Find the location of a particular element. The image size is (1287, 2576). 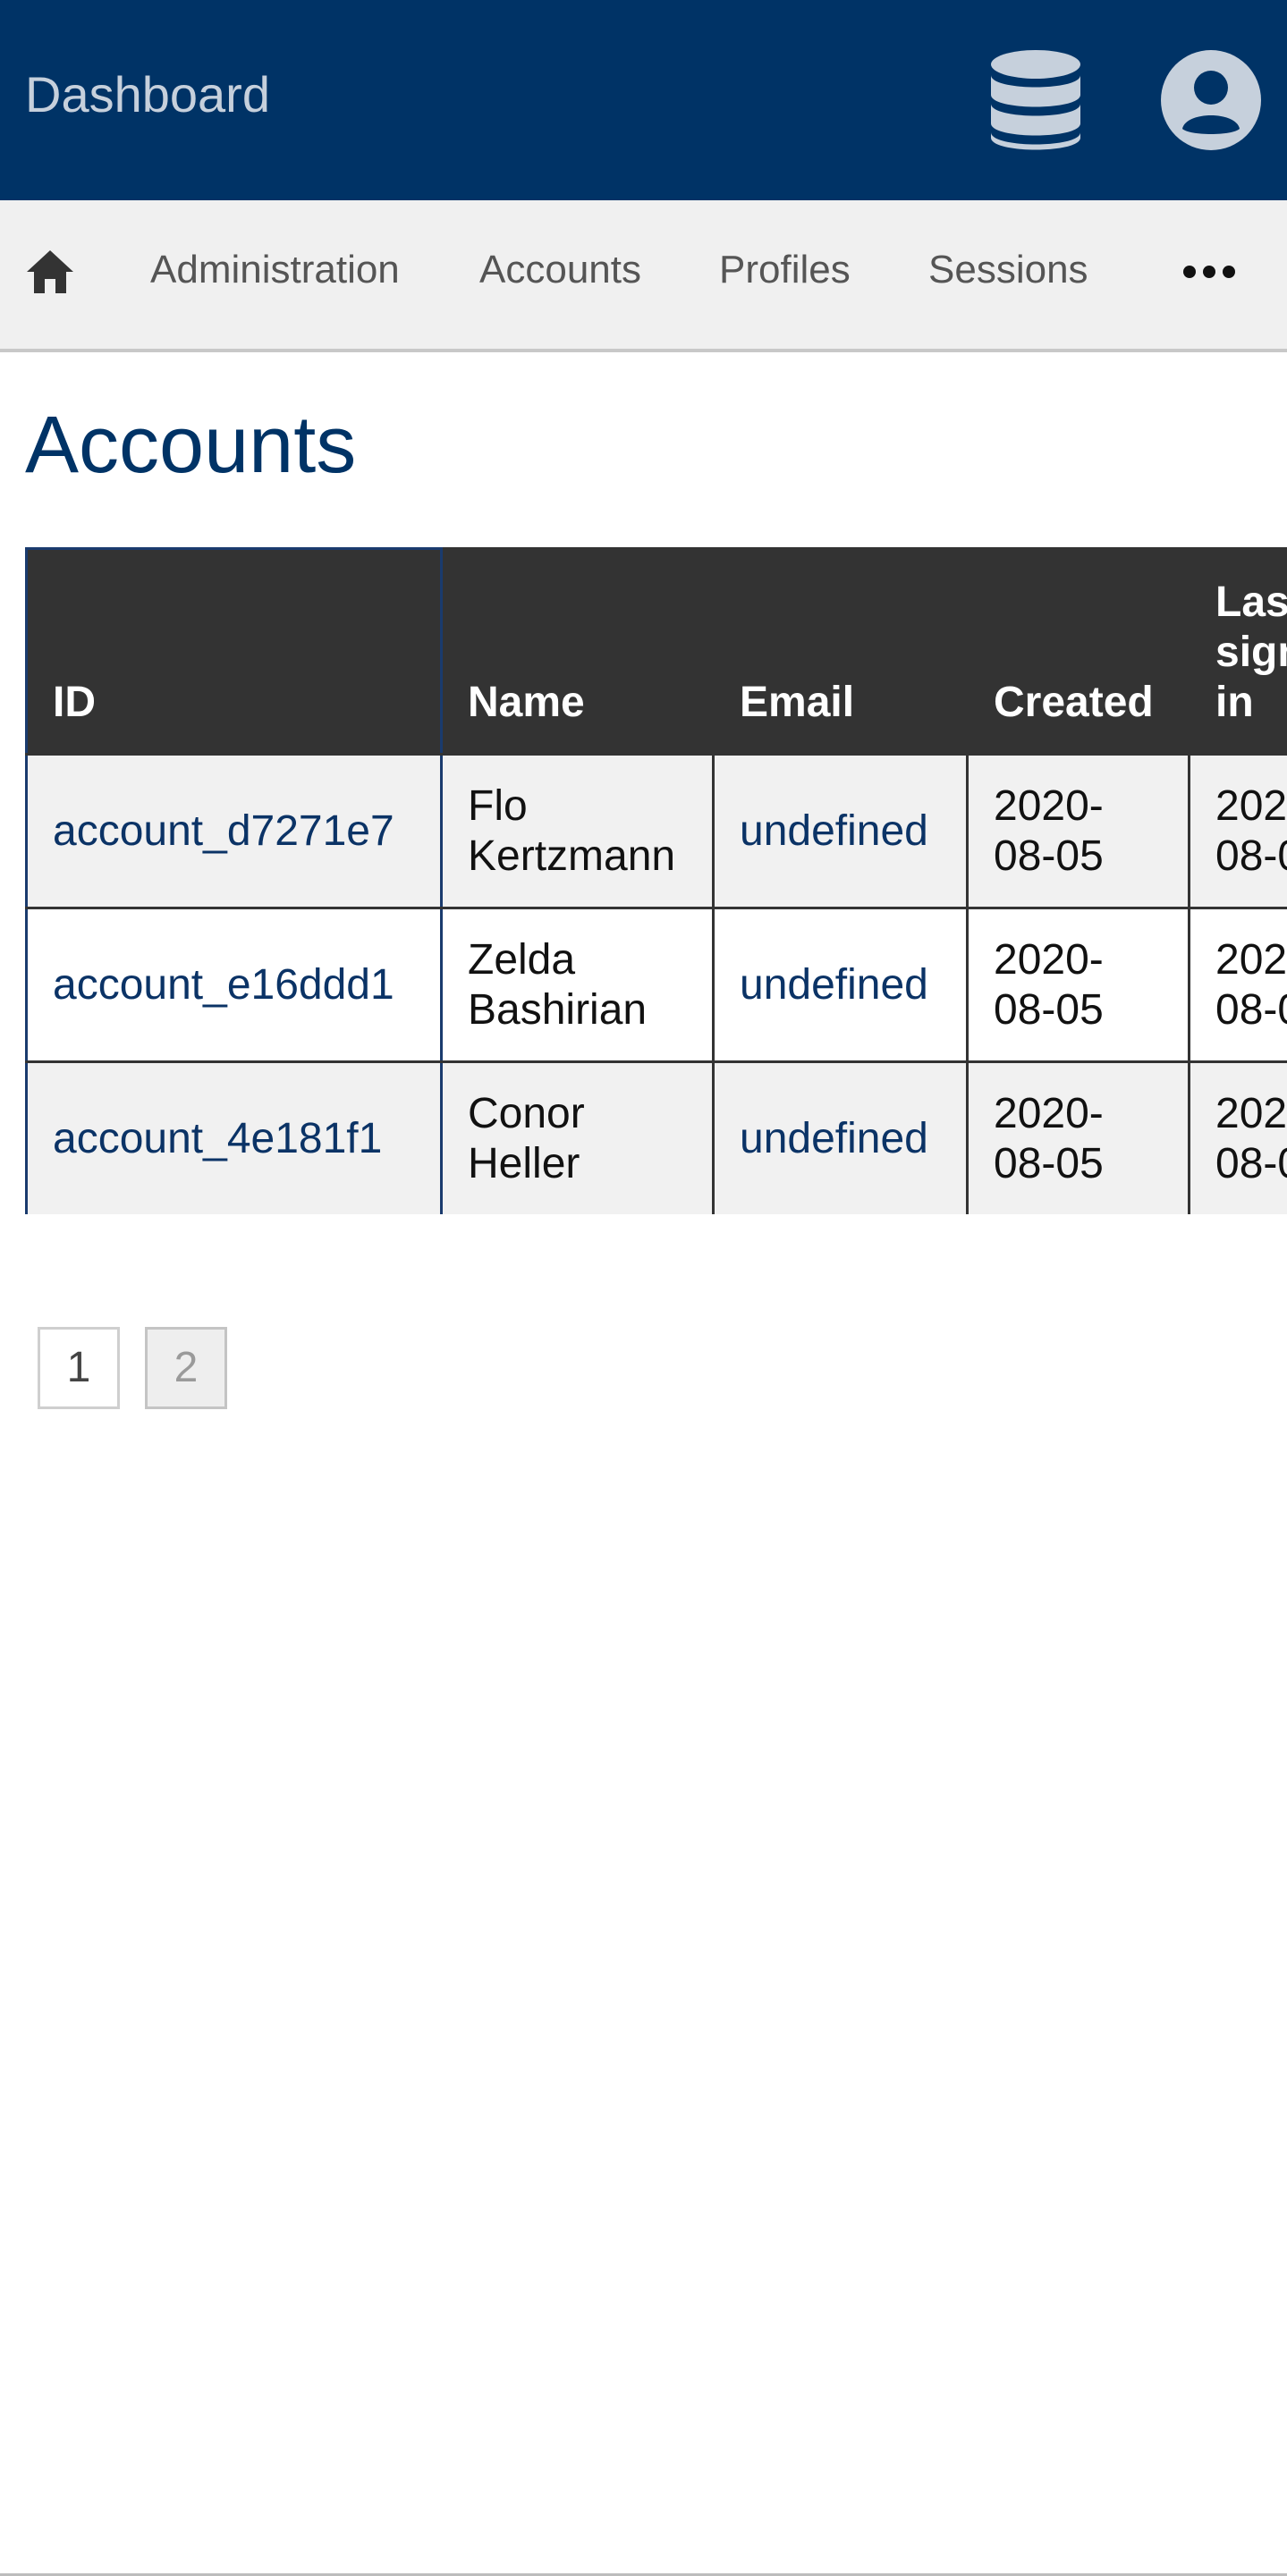

account-id-link: account_d7271e7 is located at coordinates (223, 831).